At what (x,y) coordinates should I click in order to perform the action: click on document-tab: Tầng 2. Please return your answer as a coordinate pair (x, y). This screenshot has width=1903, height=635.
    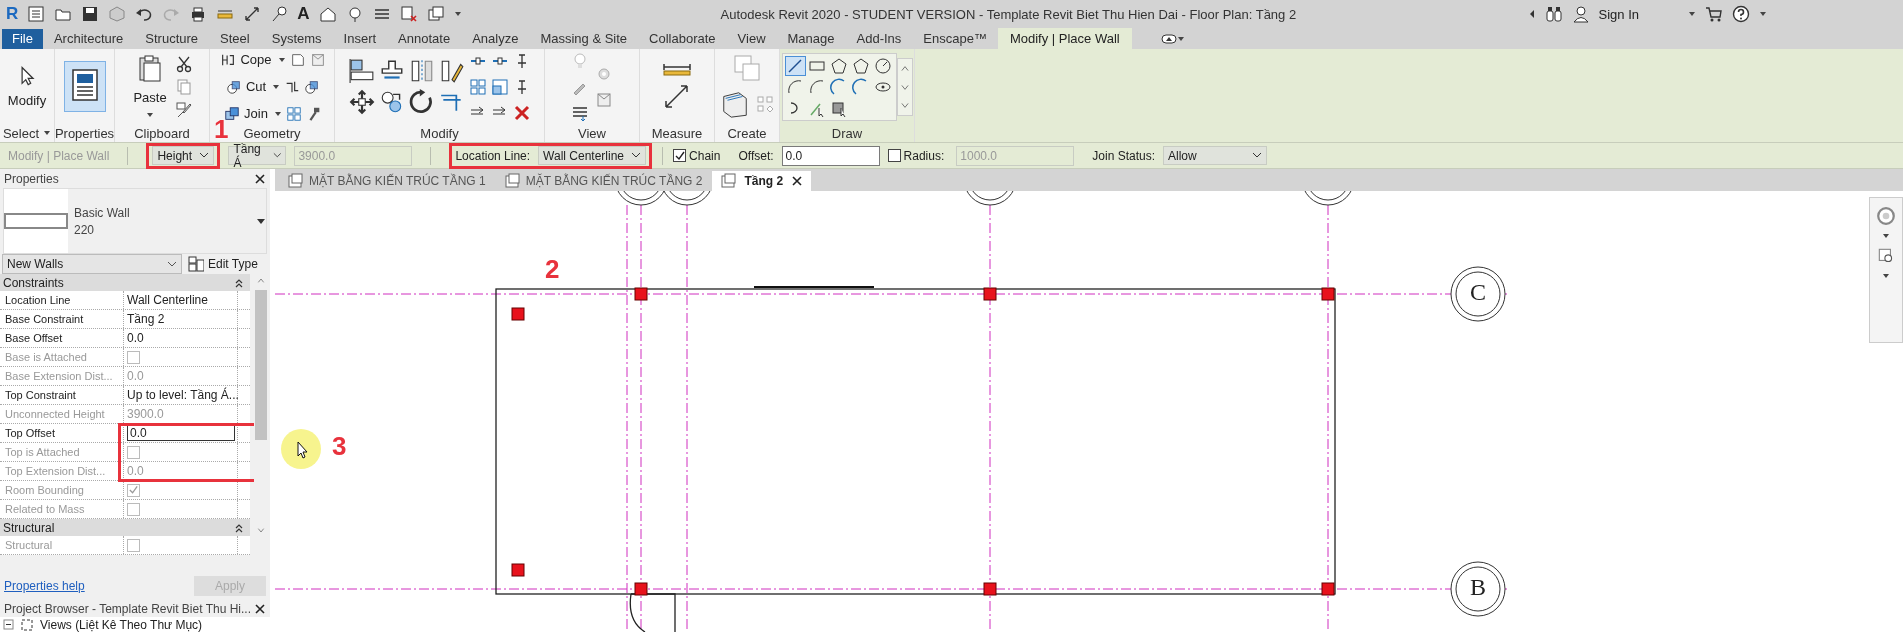
    Looking at the image, I should click on (762, 181).